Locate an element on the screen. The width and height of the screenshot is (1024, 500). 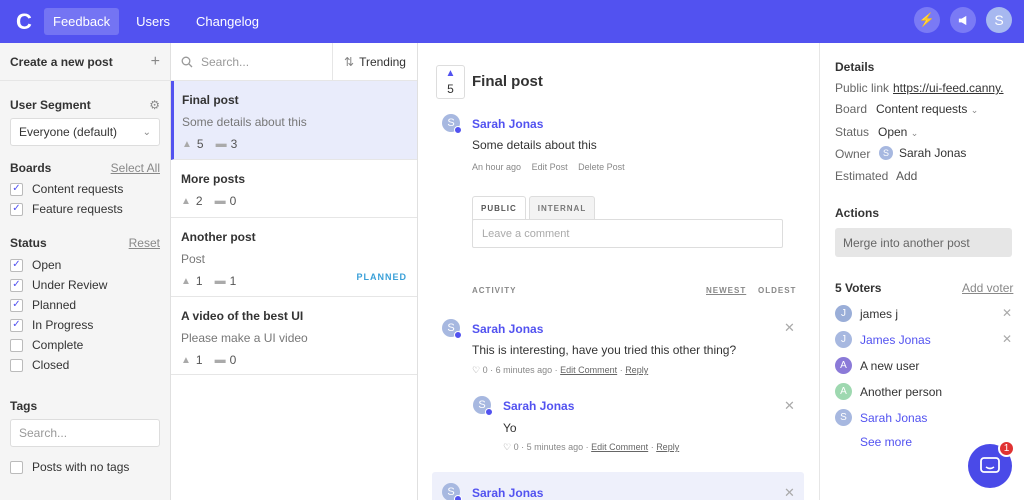
comment-count: 1 is located at coordinates (233, 281).